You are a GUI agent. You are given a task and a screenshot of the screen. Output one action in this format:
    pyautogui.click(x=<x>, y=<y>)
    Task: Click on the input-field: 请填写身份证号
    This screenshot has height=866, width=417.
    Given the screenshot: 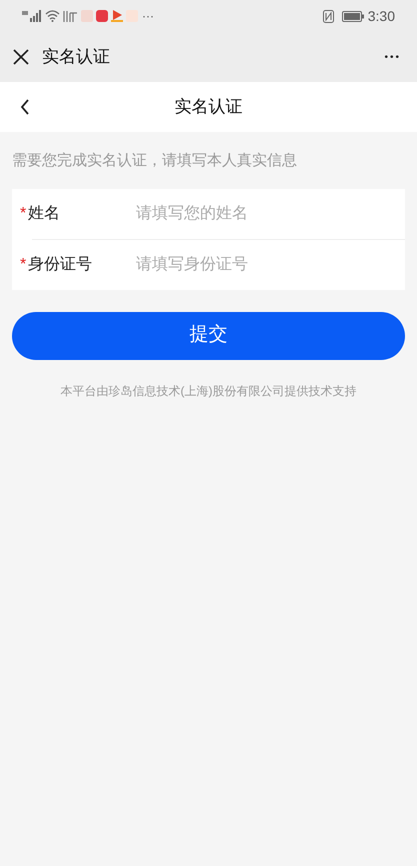 What is the action you would take?
    pyautogui.click(x=266, y=264)
    